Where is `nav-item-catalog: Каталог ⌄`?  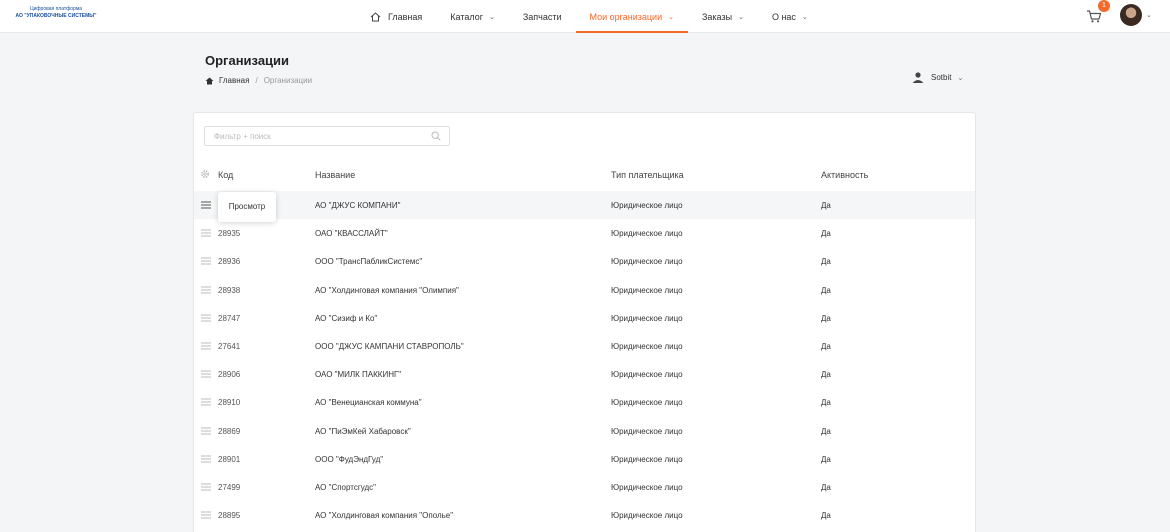
nav-item-catalog: Каталог ⌄ is located at coordinates (472, 16).